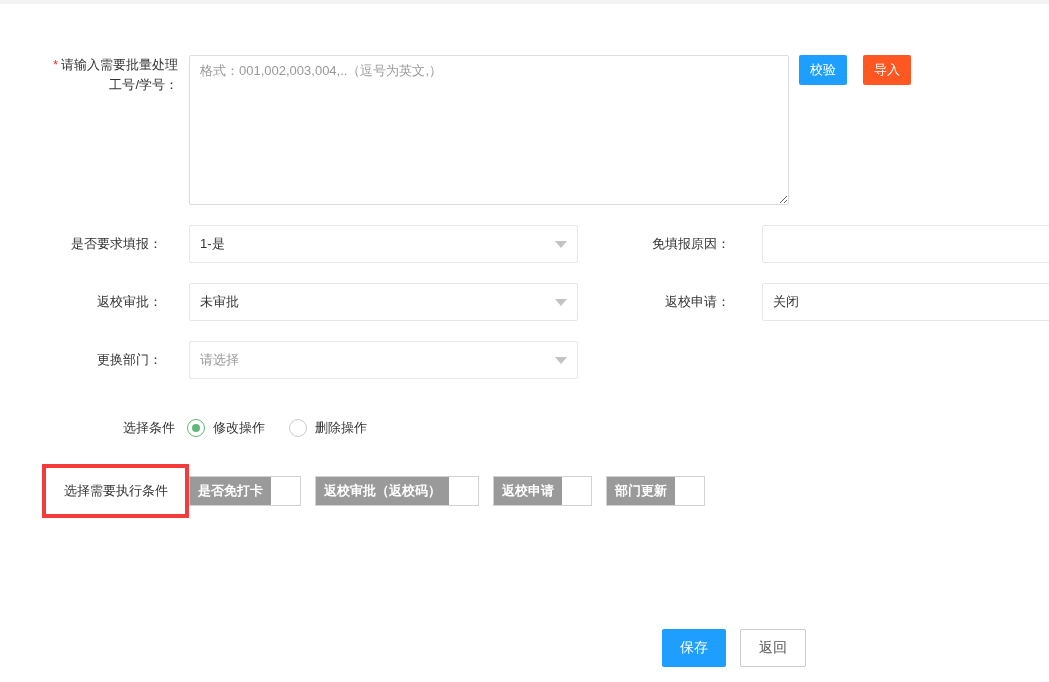  Describe the element at coordinates (245, 491) in the screenshot. I see `condition-checkbox: 是否免打卡` at that location.